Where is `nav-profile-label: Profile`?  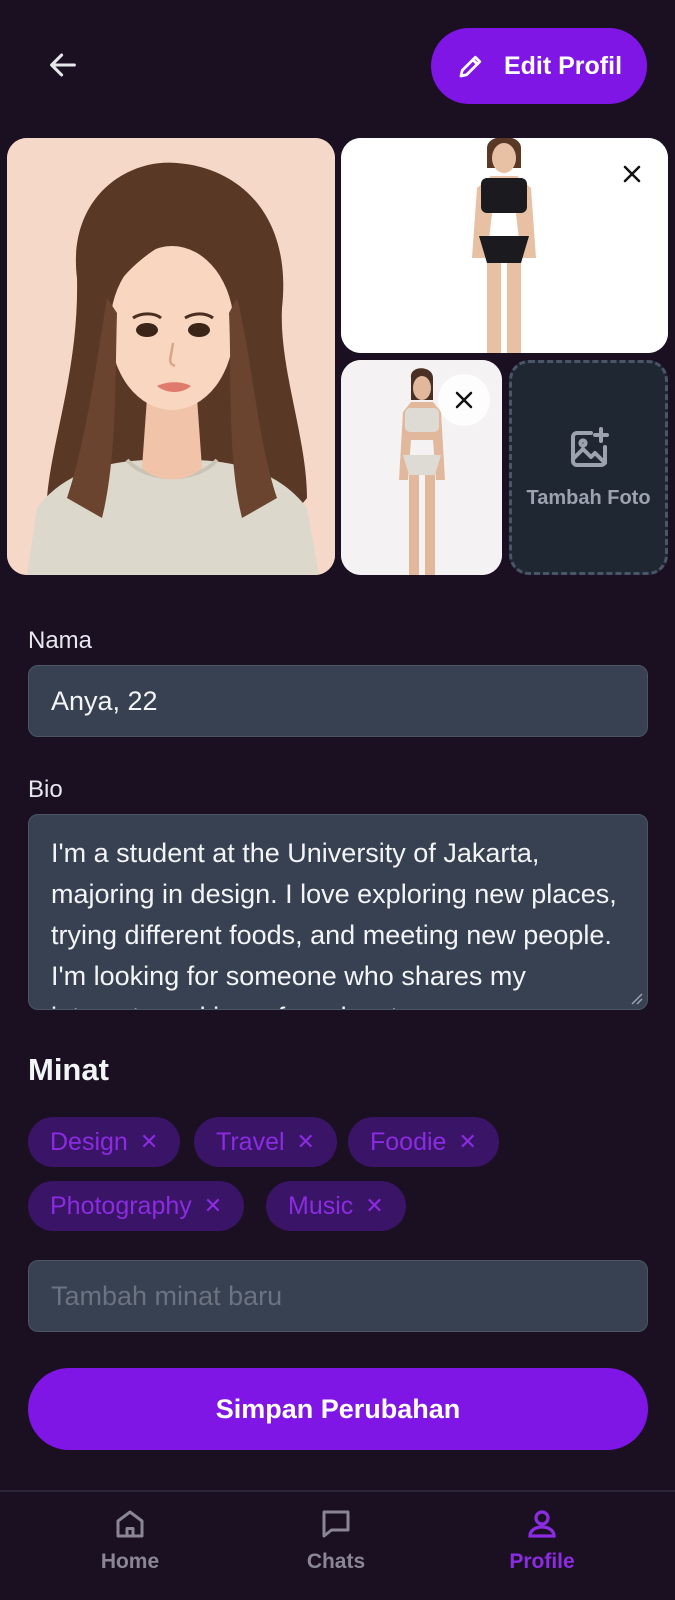
nav-profile-label: Profile is located at coordinates (542, 1561).